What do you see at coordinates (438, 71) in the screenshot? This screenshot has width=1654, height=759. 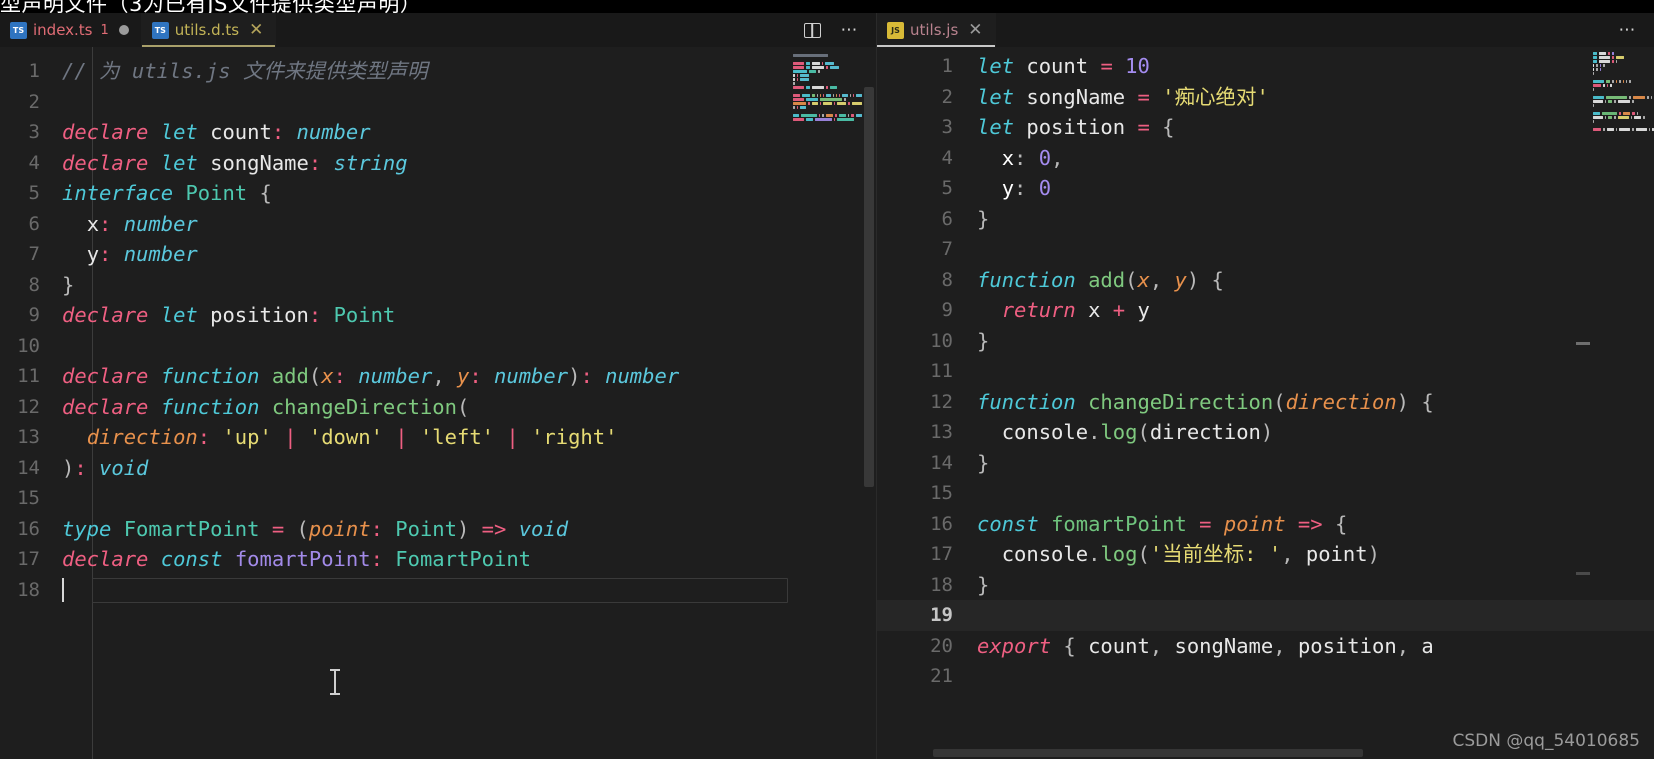 I see `code-line: 1 // 为 utils.js 文件来提供类型声明` at bounding box center [438, 71].